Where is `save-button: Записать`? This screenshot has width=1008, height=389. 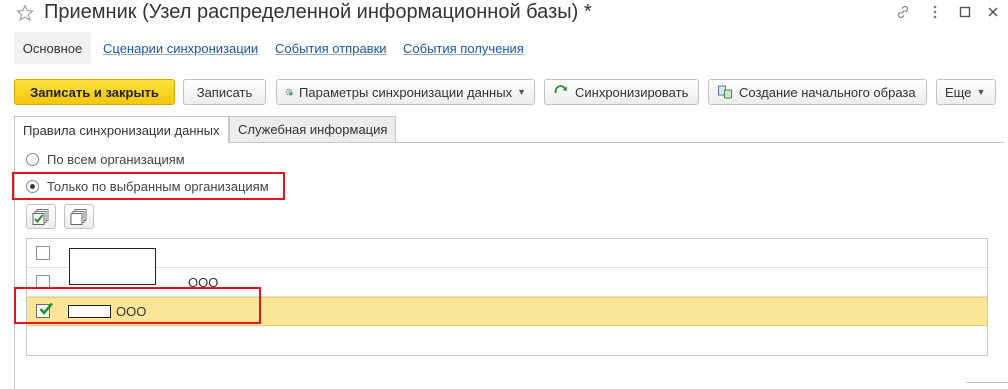
save-button: Записать is located at coordinates (224, 92).